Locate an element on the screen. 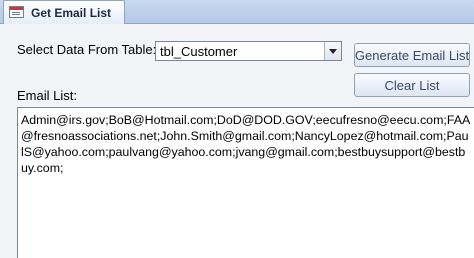 This screenshot has width=474, height=258. table-select-combo: tbl_Customer is located at coordinates (248, 51).